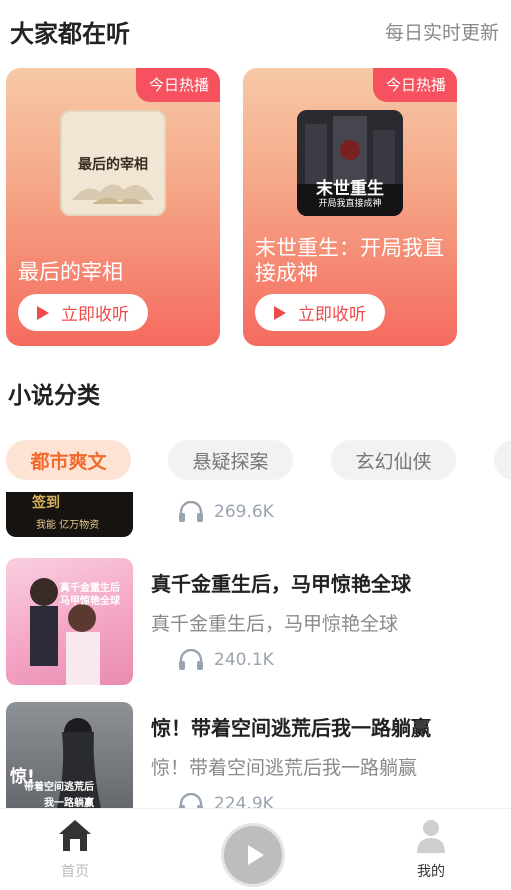  What do you see at coordinates (69, 803) in the screenshot?
I see `thumb-text-bottom: 我一路躺赢` at bounding box center [69, 803].